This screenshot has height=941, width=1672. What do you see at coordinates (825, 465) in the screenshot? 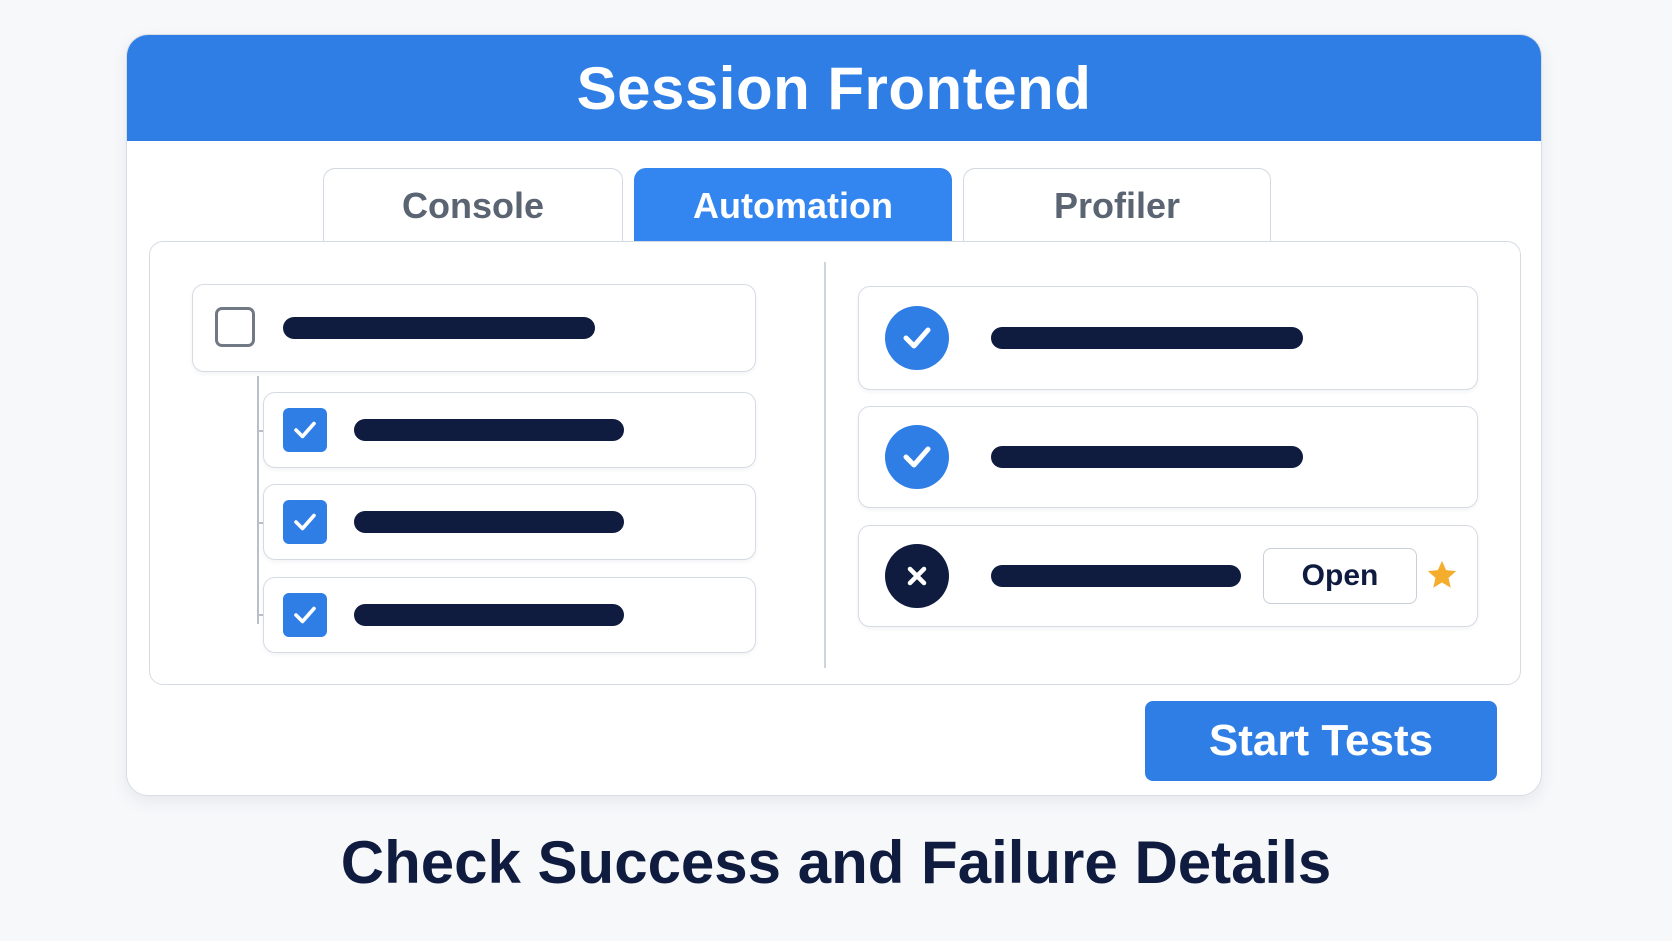
I see `panel-divider` at bounding box center [825, 465].